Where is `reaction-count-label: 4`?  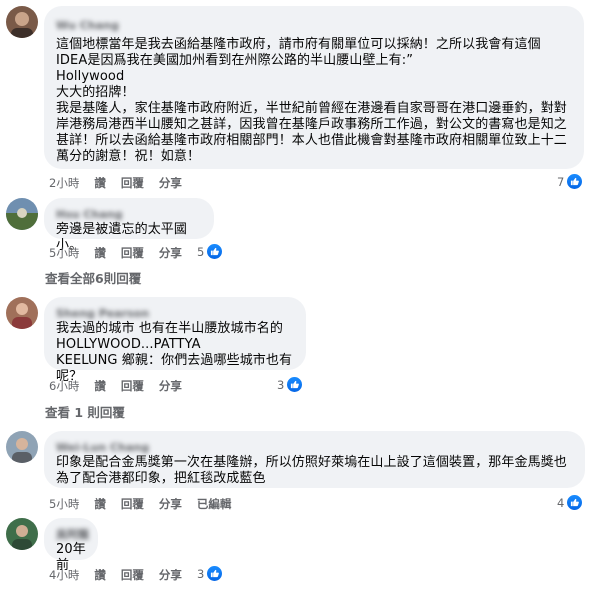
reaction-count-label: 4 is located at coordinates (561, 502).